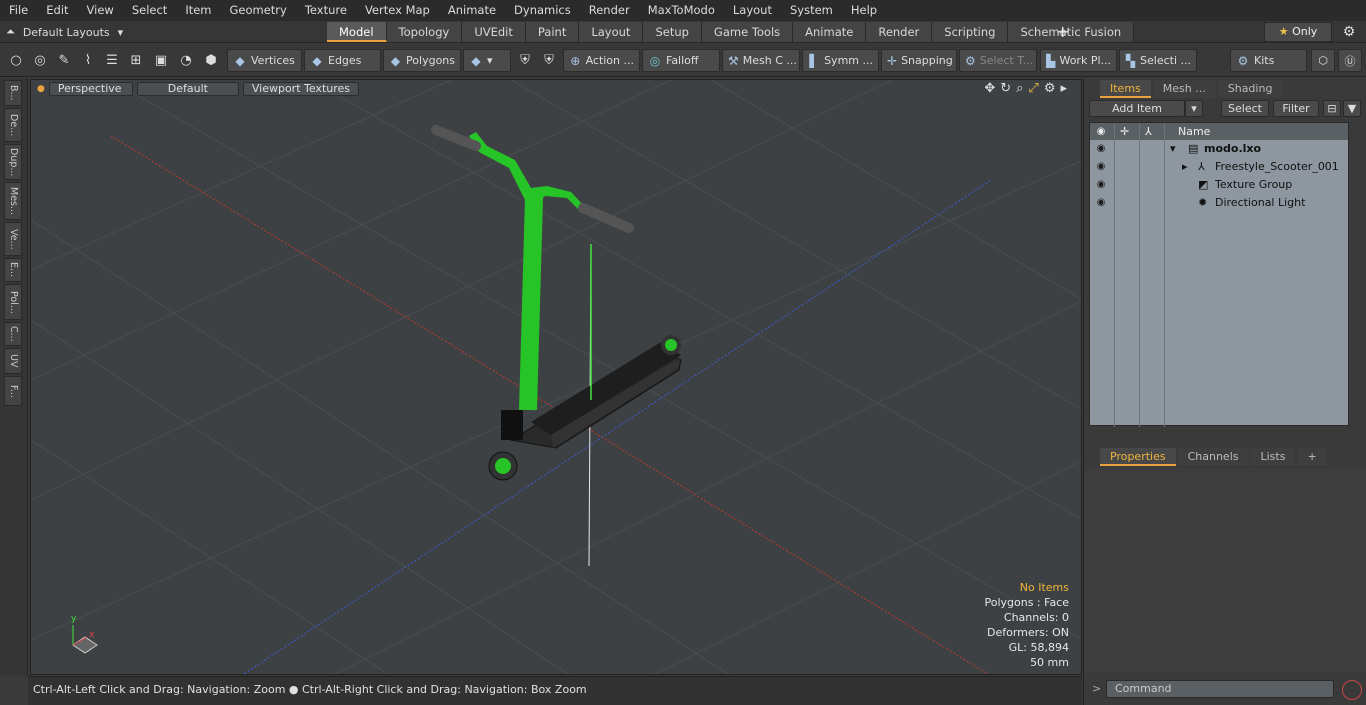 The height and width of the screenshot is (705, 1366). What do you see at coordinates (64, 32) in the screenshot?
I see `layout-selector: ⏶ Default Layouts ▾` at bounding box center [64, 32].